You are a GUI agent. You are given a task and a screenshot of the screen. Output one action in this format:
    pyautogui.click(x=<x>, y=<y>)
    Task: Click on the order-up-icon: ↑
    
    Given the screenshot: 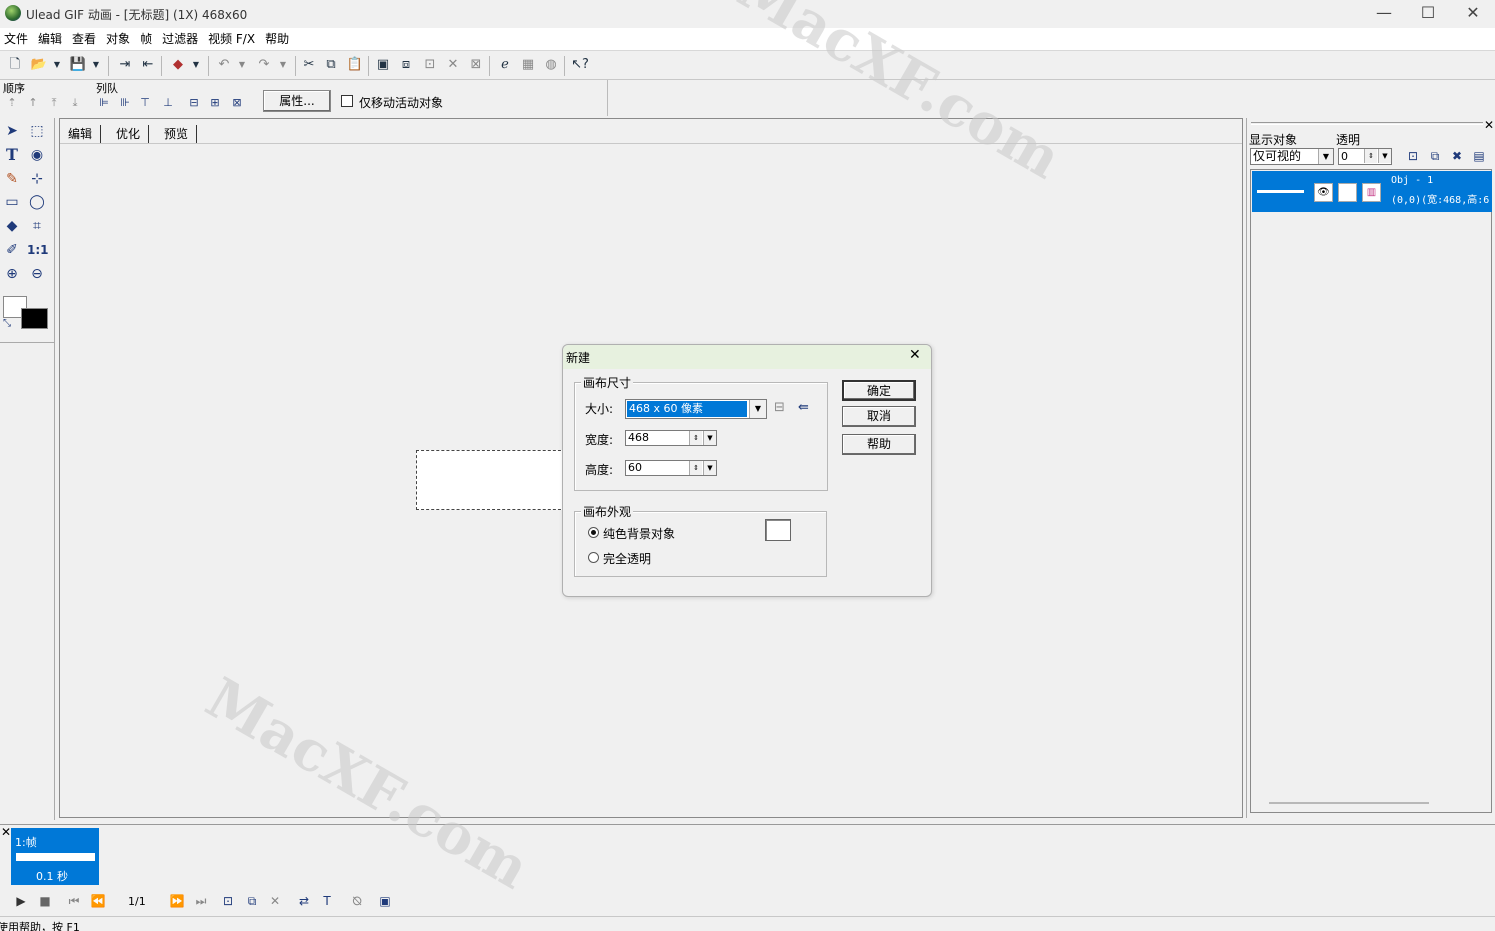 What is the action you would take?
    pyautogui.click(x=33, y=103)
    